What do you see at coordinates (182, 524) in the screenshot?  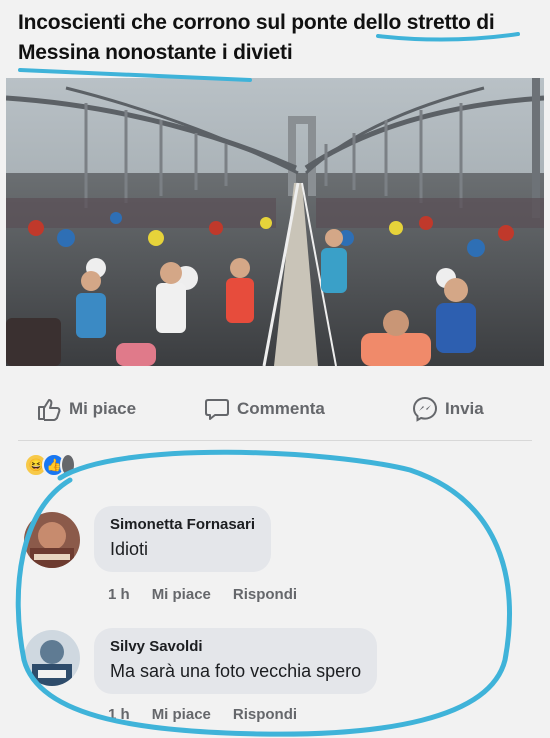 I see `comment-author: Simonetta Fornasari` at bounding box center [182, 524].